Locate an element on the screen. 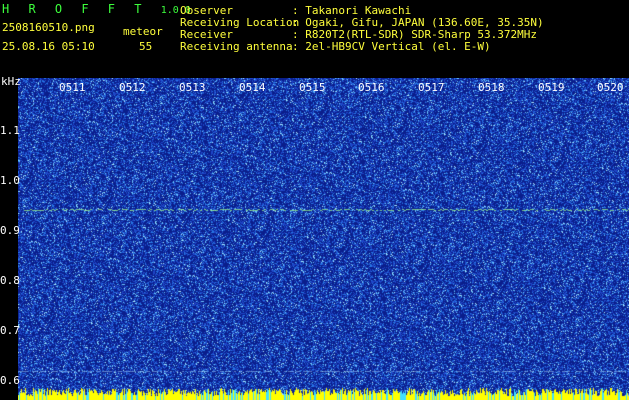 This screenshot has width=629, height=400. y-tick-label: 0.8 is located at coordinates (10, 280).